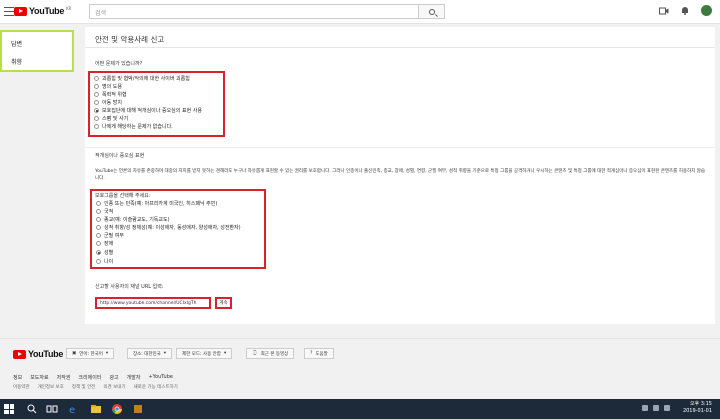  Describe the element at coordinates (9, 409) in the screenshot. I see `windows-start-icon` at that location.